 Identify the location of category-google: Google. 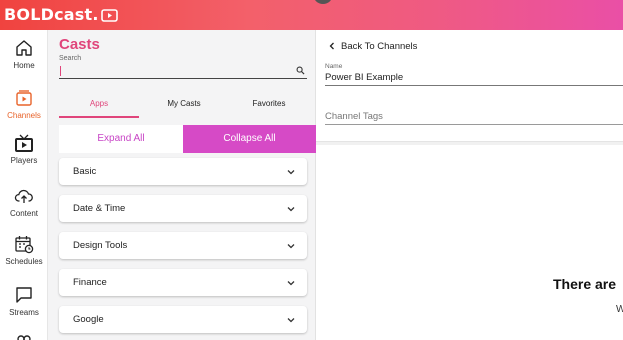
(183, 319).